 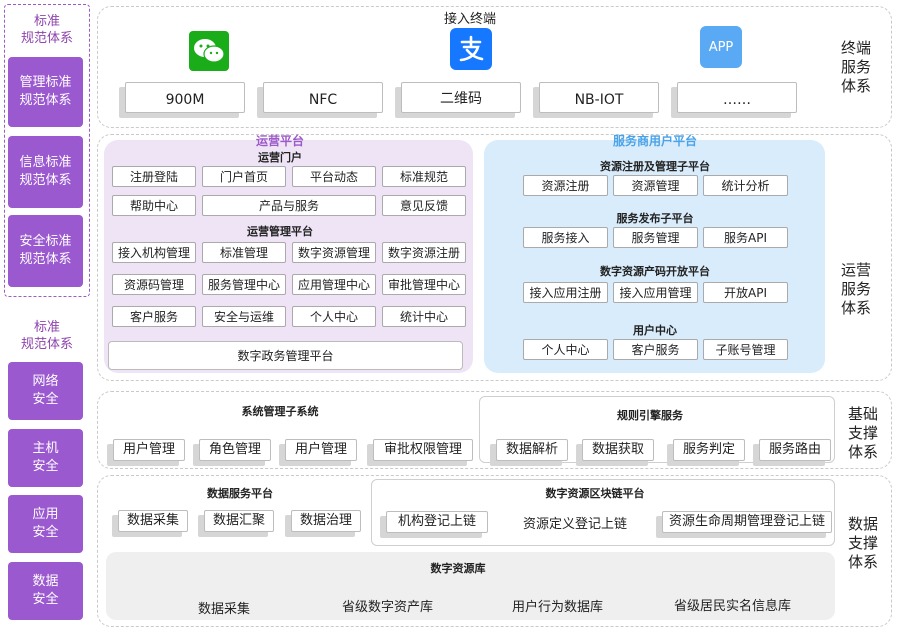 What do you see at coordinates (745, 185) in the screenshot?
I see `res-reg-statistics: 统计分析` at bounding box center [745, 185].